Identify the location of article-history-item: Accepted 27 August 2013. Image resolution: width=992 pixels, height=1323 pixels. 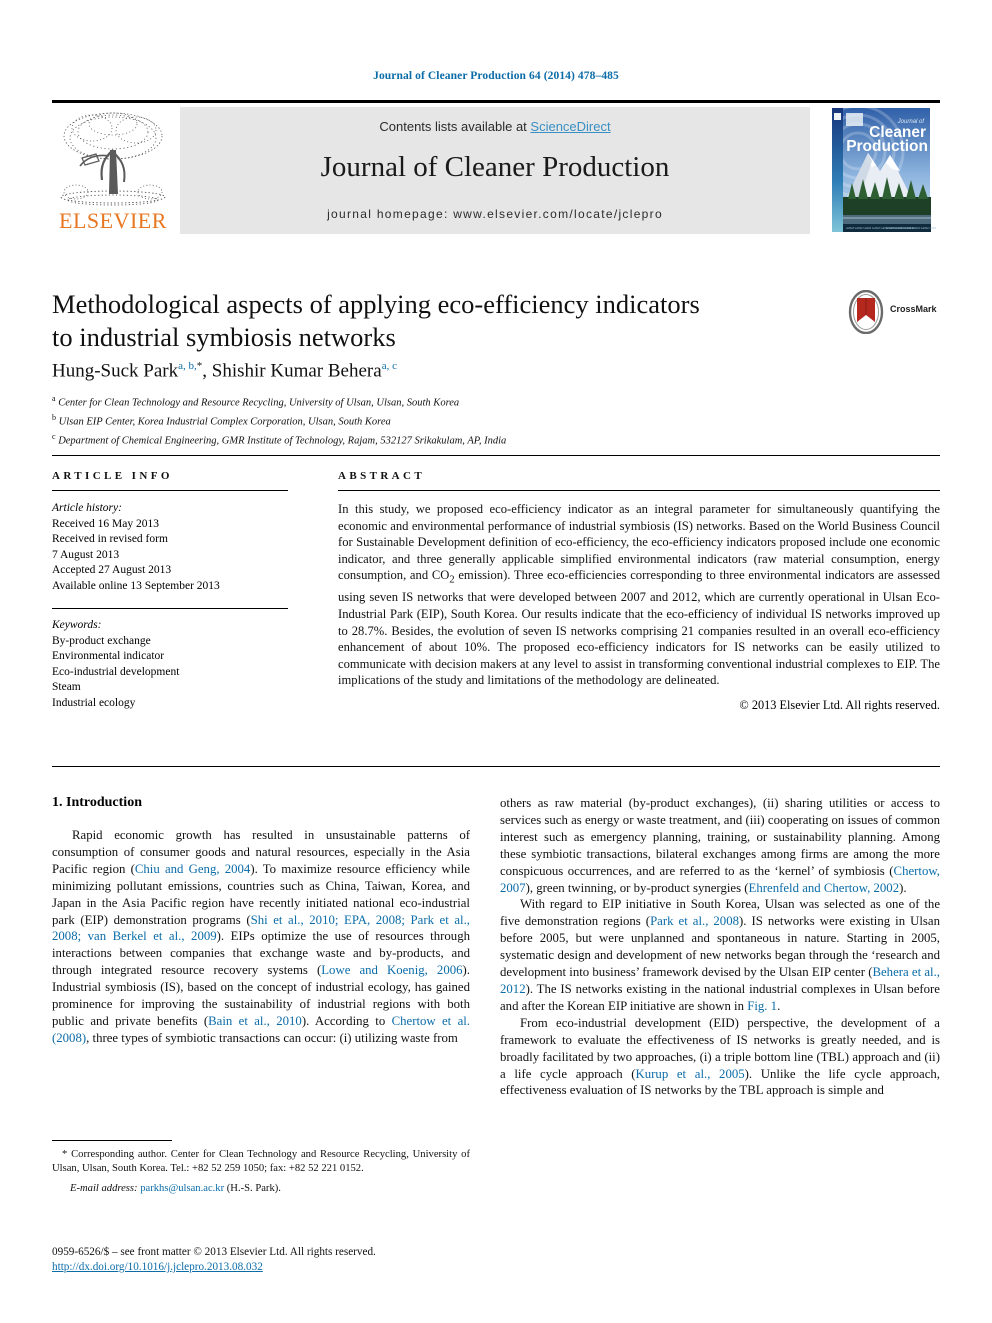
(112, 570).